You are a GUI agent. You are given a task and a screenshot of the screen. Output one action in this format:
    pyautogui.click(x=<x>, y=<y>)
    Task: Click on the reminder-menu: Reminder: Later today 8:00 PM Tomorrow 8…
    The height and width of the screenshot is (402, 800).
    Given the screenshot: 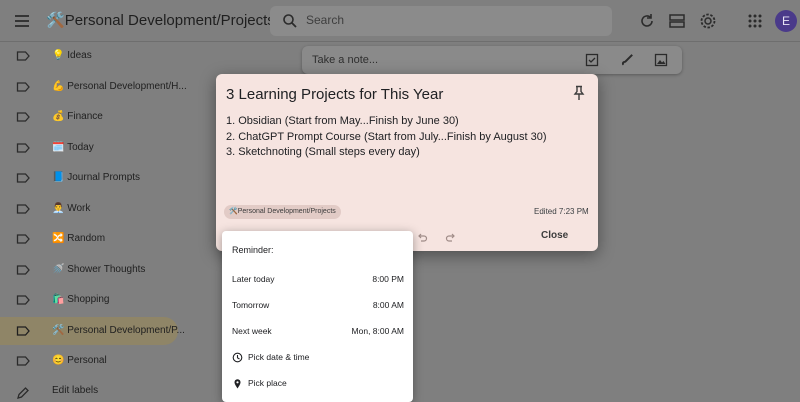 What is the action you would take?
    pyautogui.click(x=317, y=316)
    